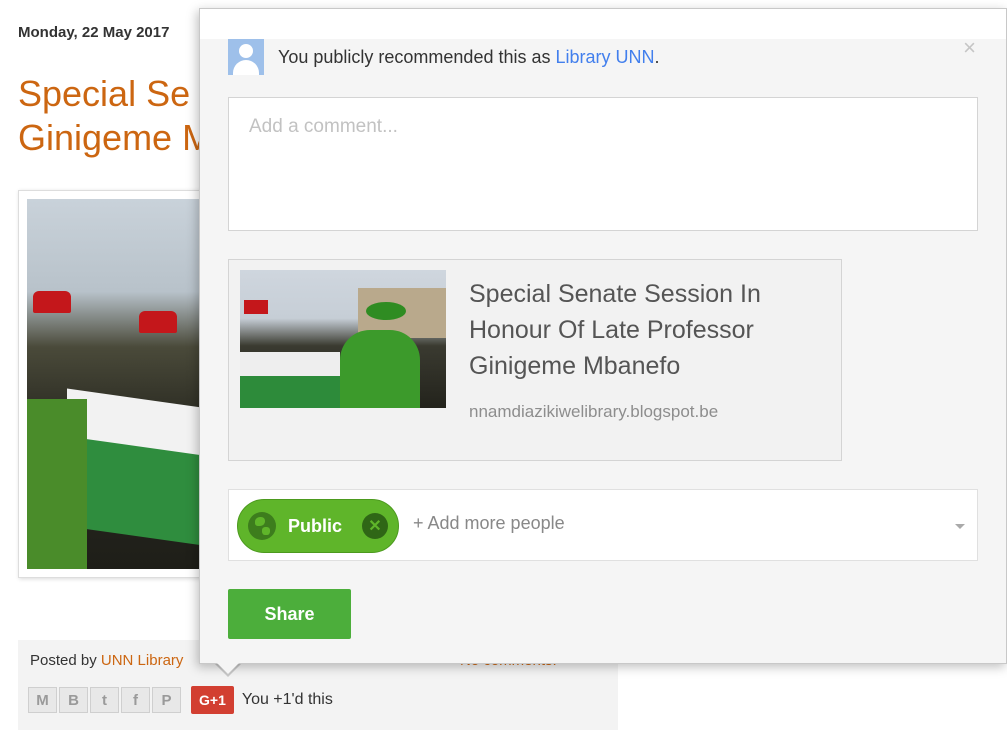 The height and width of the screenshot is (730, 1007). I want to click on posted-by: Posted by UNN Library, so click(106, 660).